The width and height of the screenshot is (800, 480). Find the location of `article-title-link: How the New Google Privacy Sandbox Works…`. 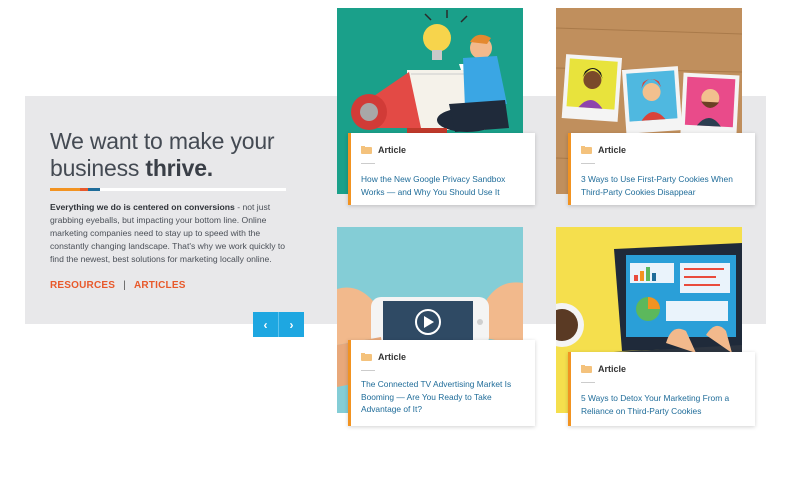

article-title-link: How the New Google Privacy Sandbox Works… is located at coordinates (443, 185).